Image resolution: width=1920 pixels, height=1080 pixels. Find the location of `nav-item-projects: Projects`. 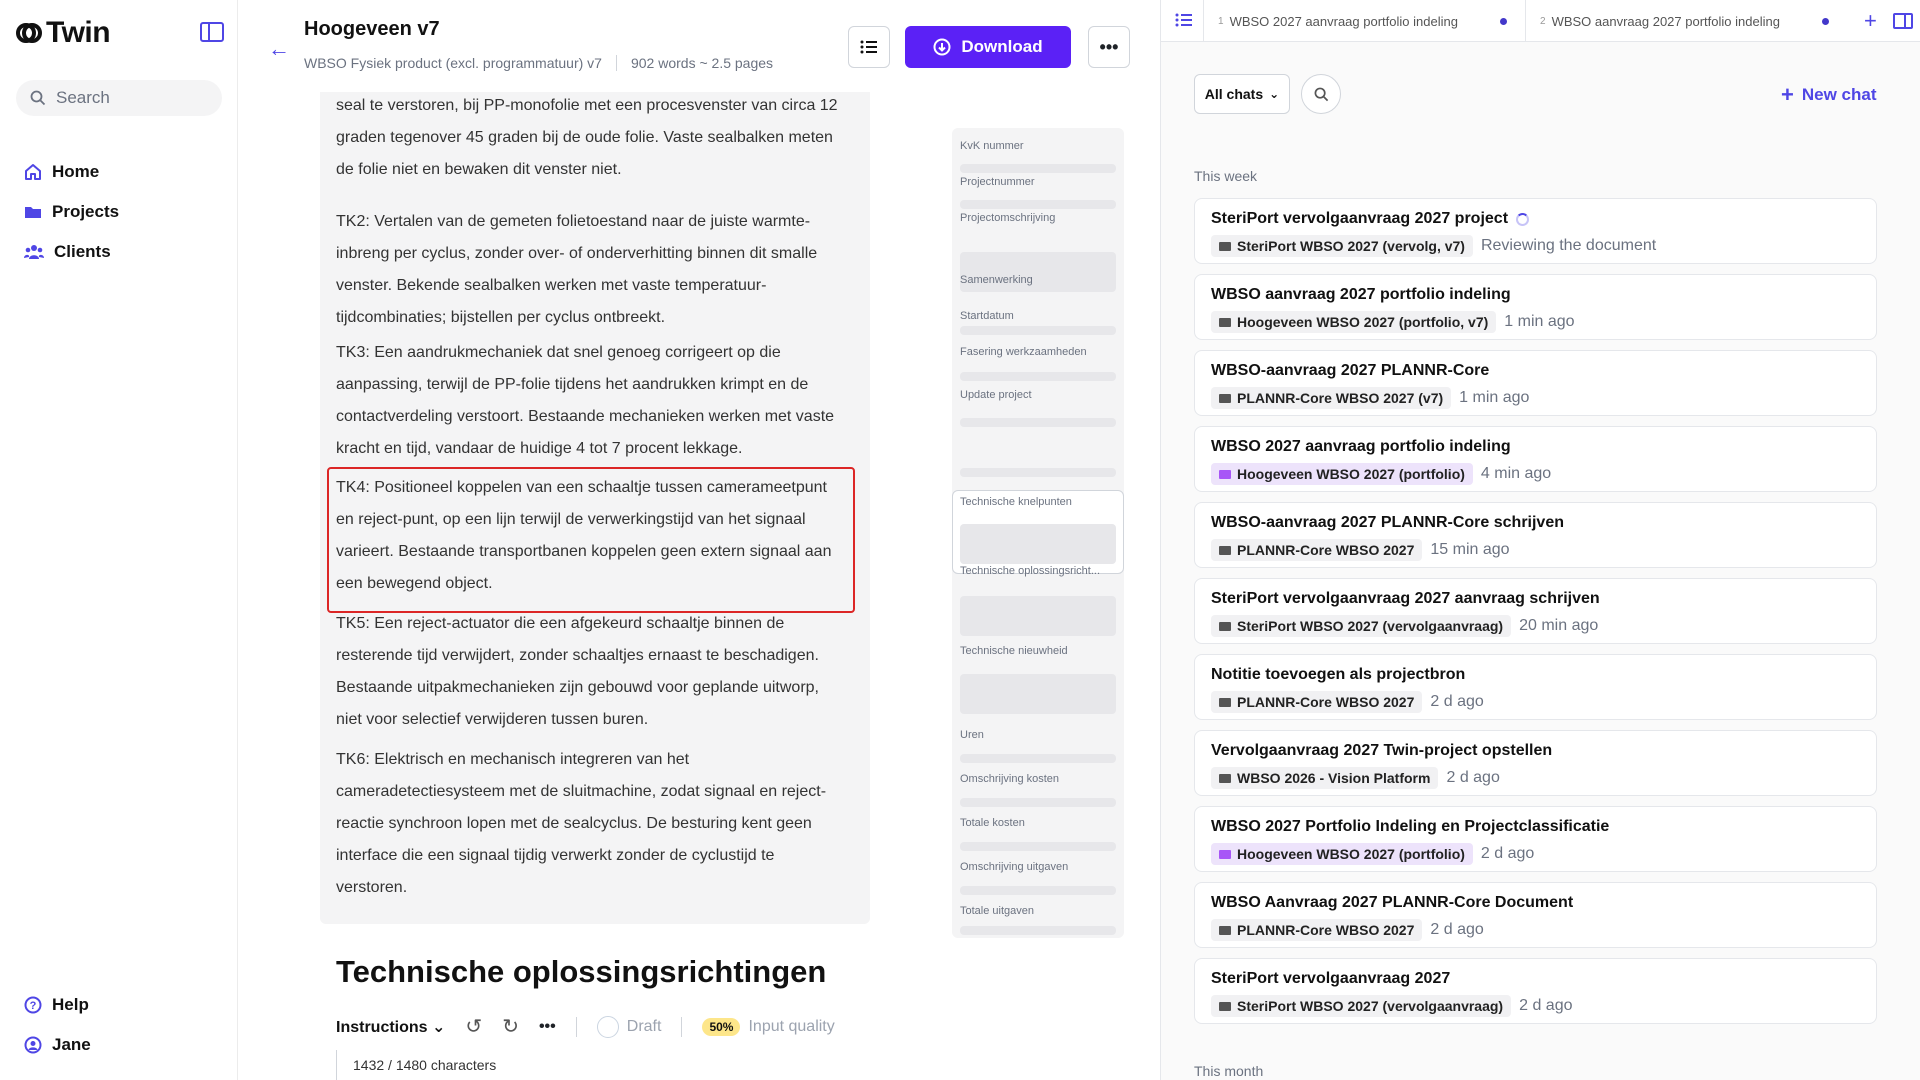

nav-item-projects: Projects is located at coordinates (71, 212).